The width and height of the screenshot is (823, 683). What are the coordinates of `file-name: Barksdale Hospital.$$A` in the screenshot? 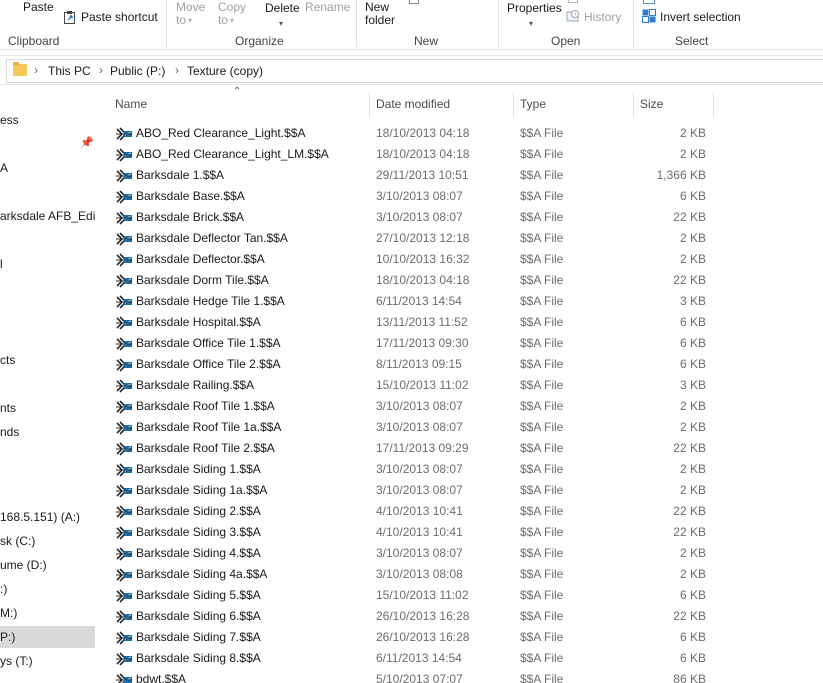 It's located at (198, 322).